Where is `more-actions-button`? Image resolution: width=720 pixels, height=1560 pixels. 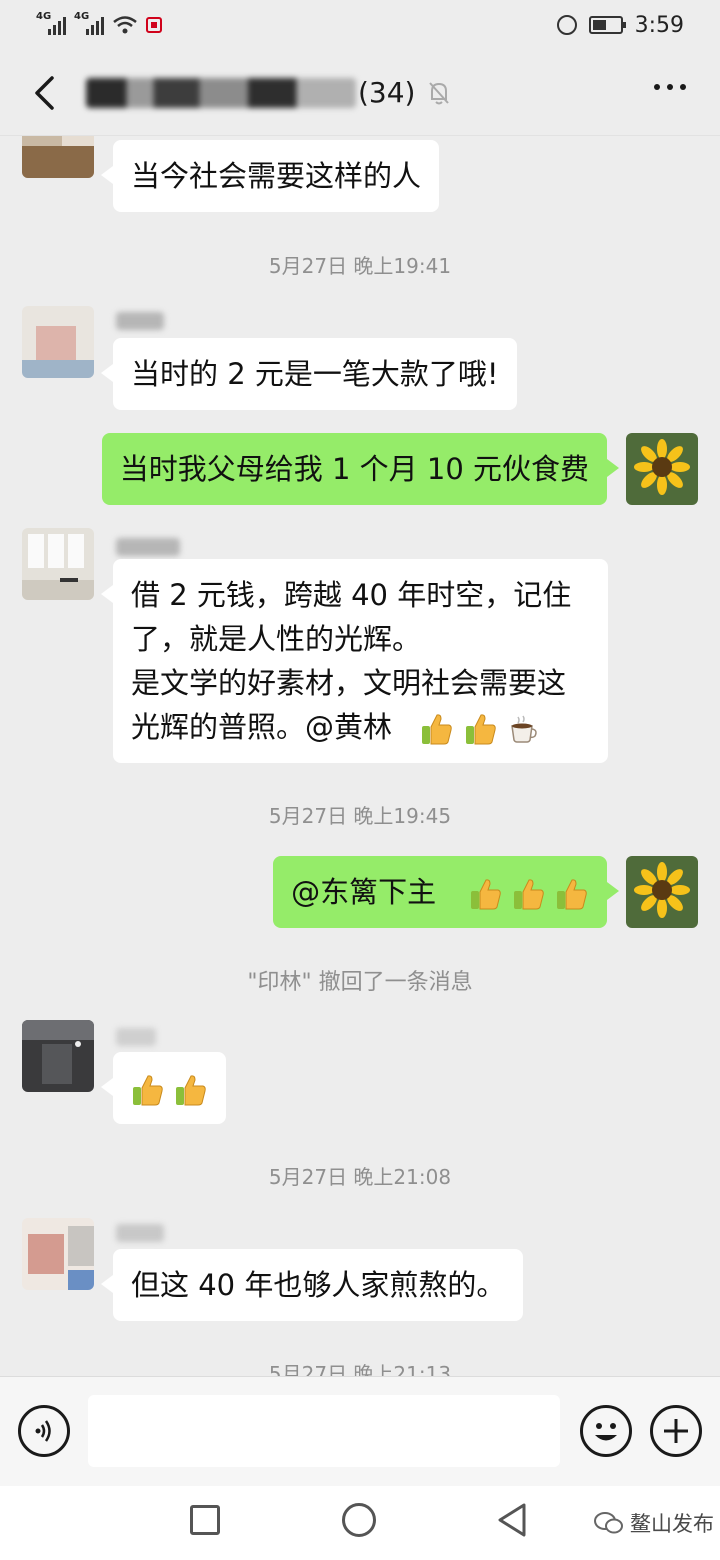 more-actions-button is located at coordinates (676, 1431).